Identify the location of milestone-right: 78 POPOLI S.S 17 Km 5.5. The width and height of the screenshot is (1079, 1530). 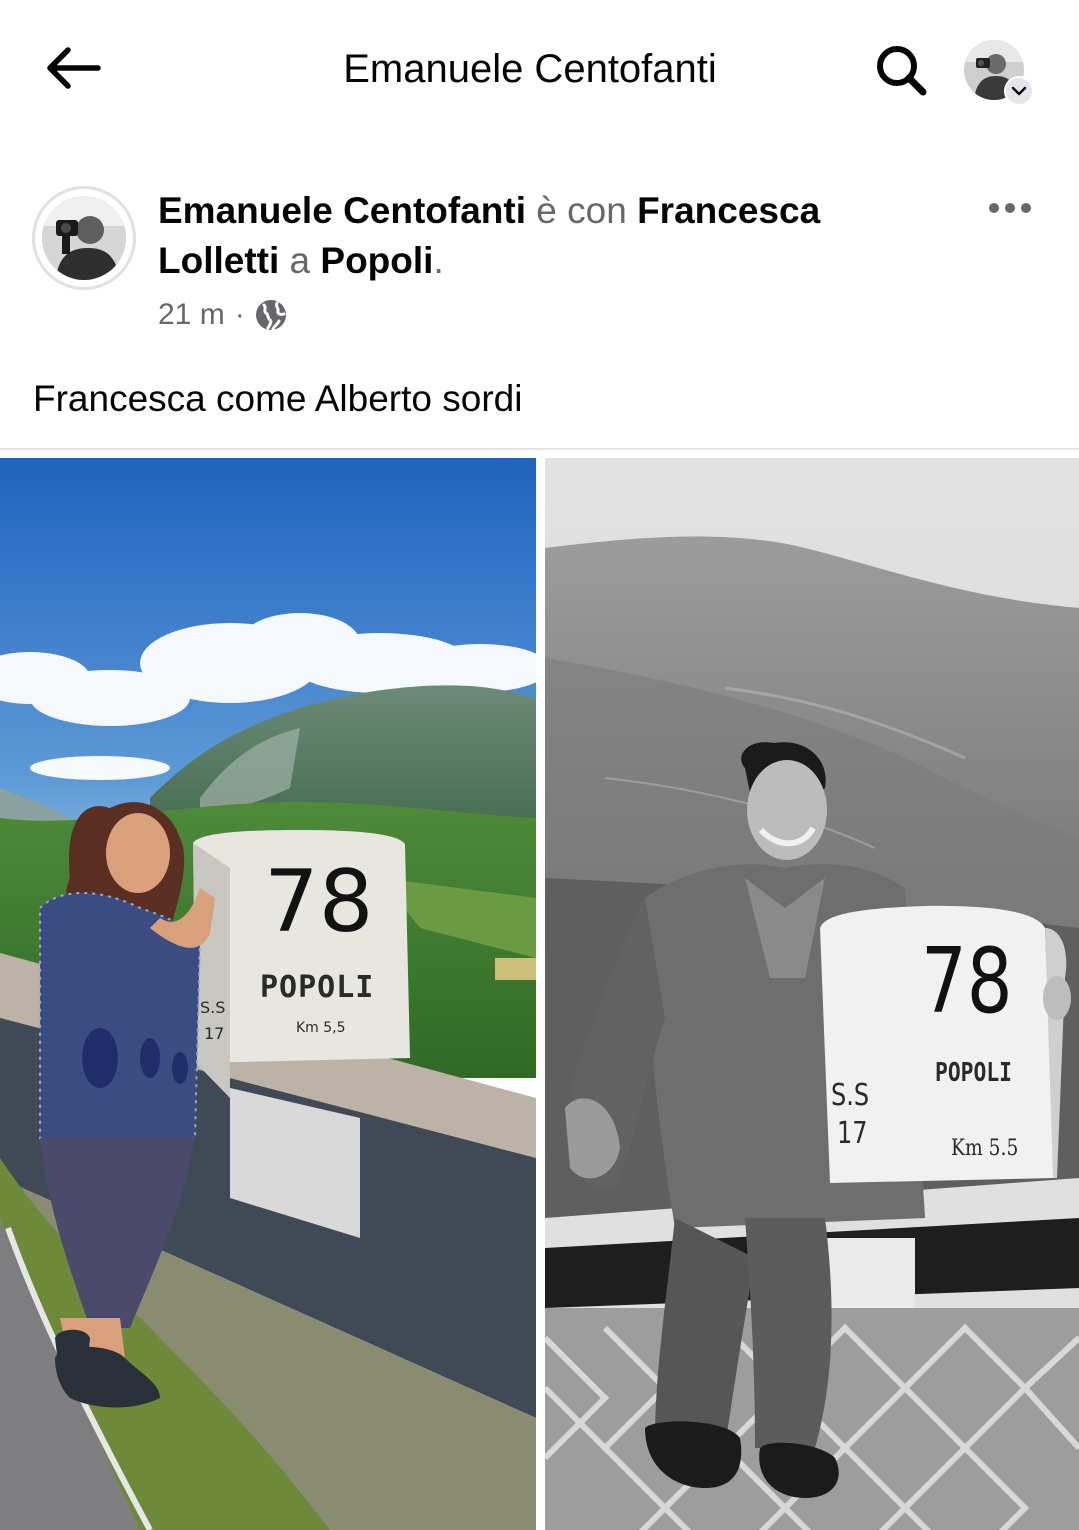
(940, 1051).